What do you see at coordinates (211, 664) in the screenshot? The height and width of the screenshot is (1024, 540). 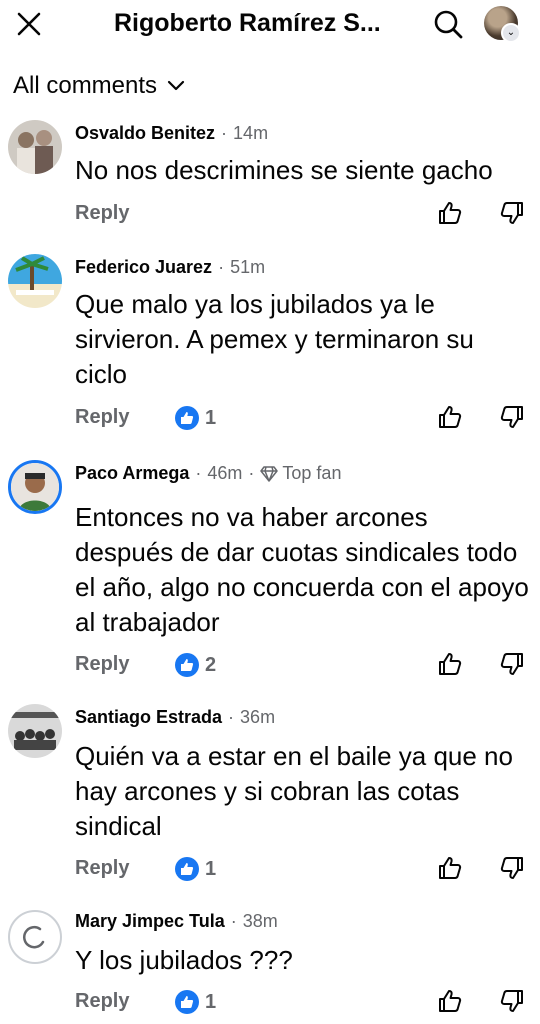 I see `reaction-count: 2` at bounding box center [211, 664].